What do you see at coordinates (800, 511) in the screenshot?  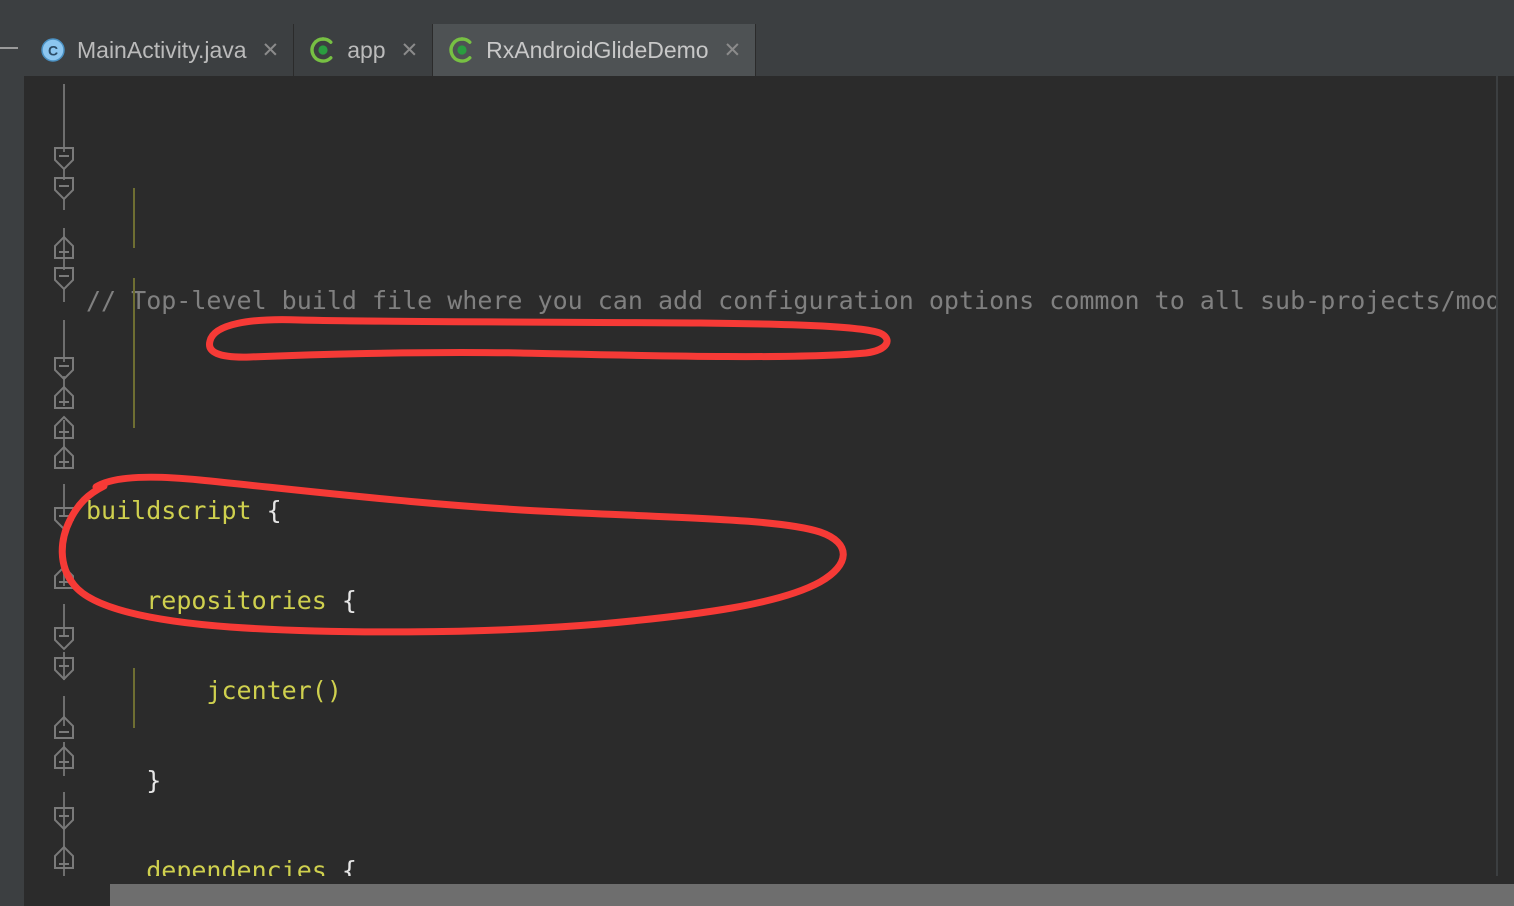 I see `code-line: buildscript {` at bounding box center [800, 511].